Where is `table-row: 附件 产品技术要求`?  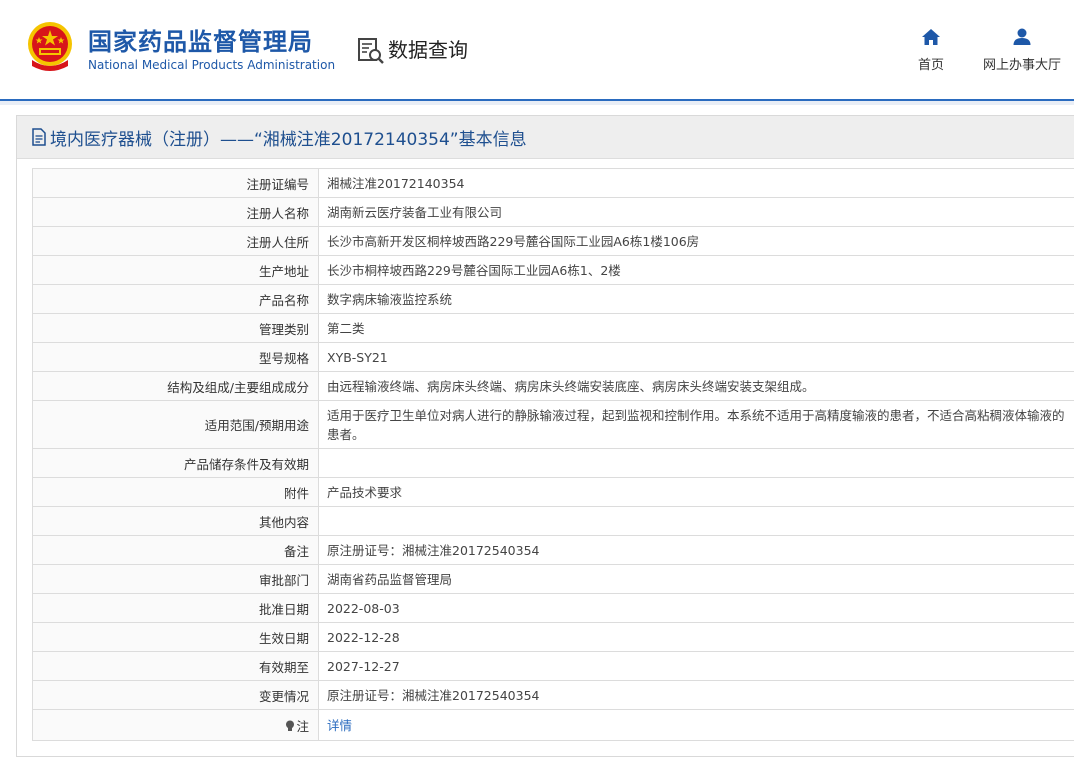 table-row: 附件 产品技术要求 is located at coordinates (553, 492).